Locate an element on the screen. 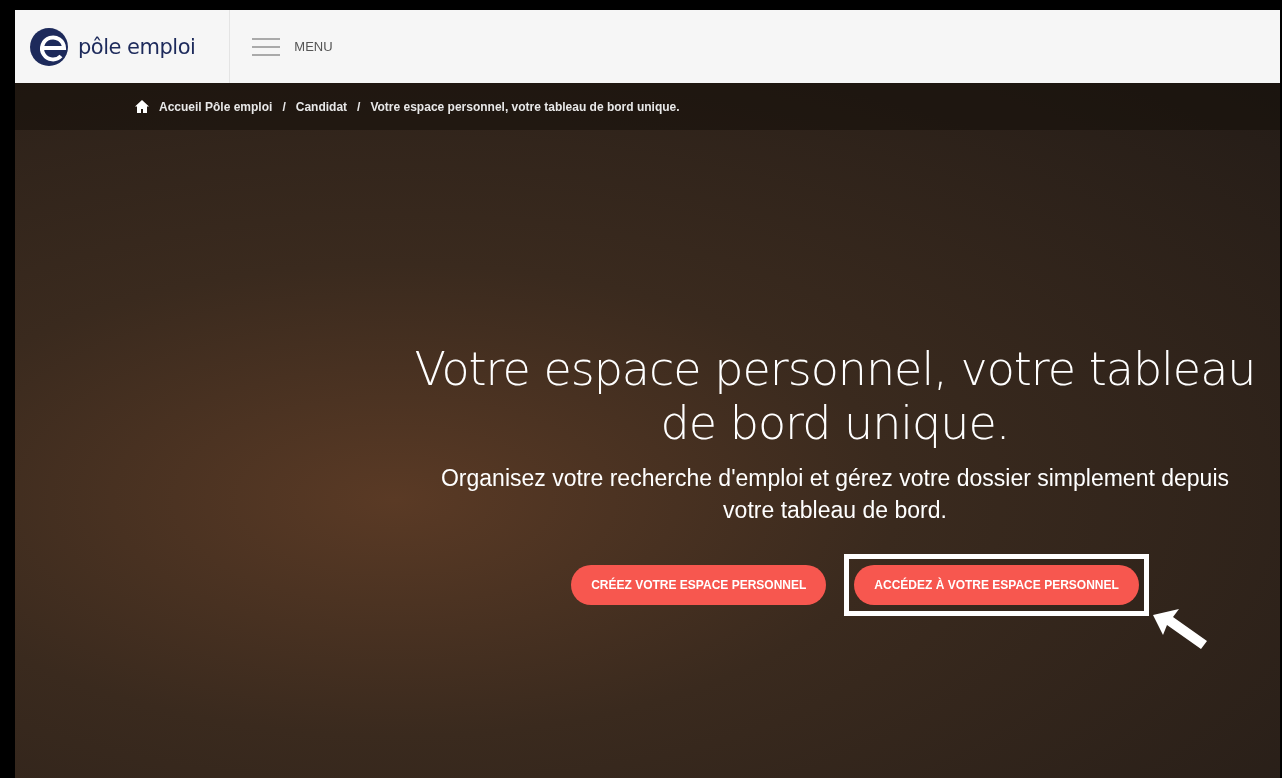  home-icon is located at coordinates (142, 106).